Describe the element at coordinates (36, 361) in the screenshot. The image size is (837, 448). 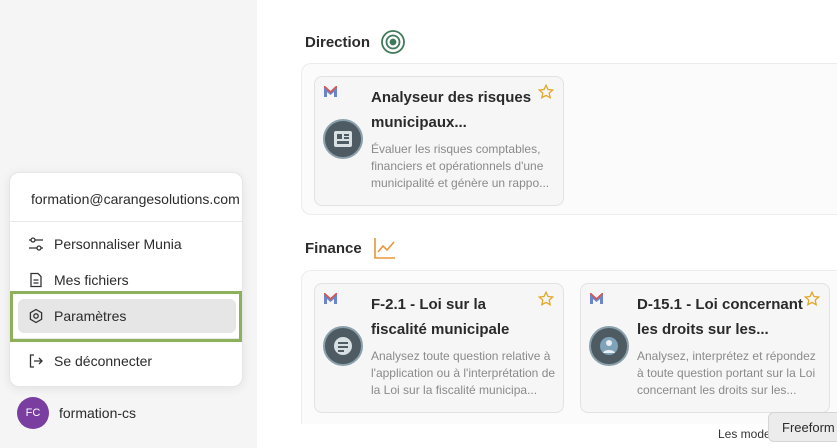
I see `logout-icon` at that location.